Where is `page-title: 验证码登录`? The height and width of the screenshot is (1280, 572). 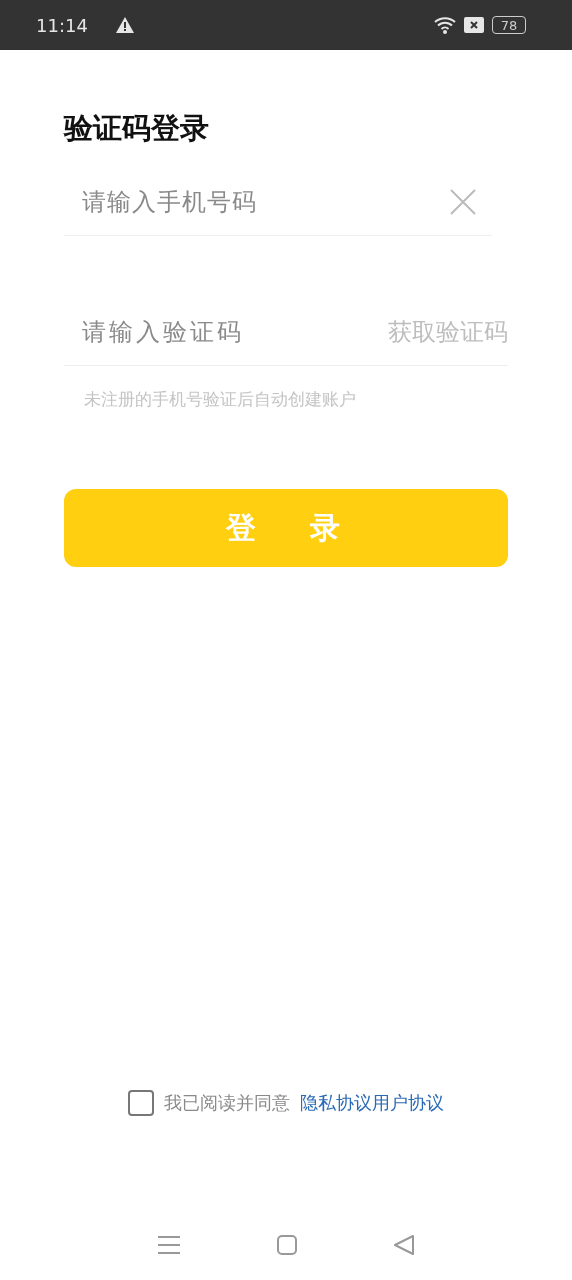 page-title: 验证码登录 is located at coordinates (137, 128).